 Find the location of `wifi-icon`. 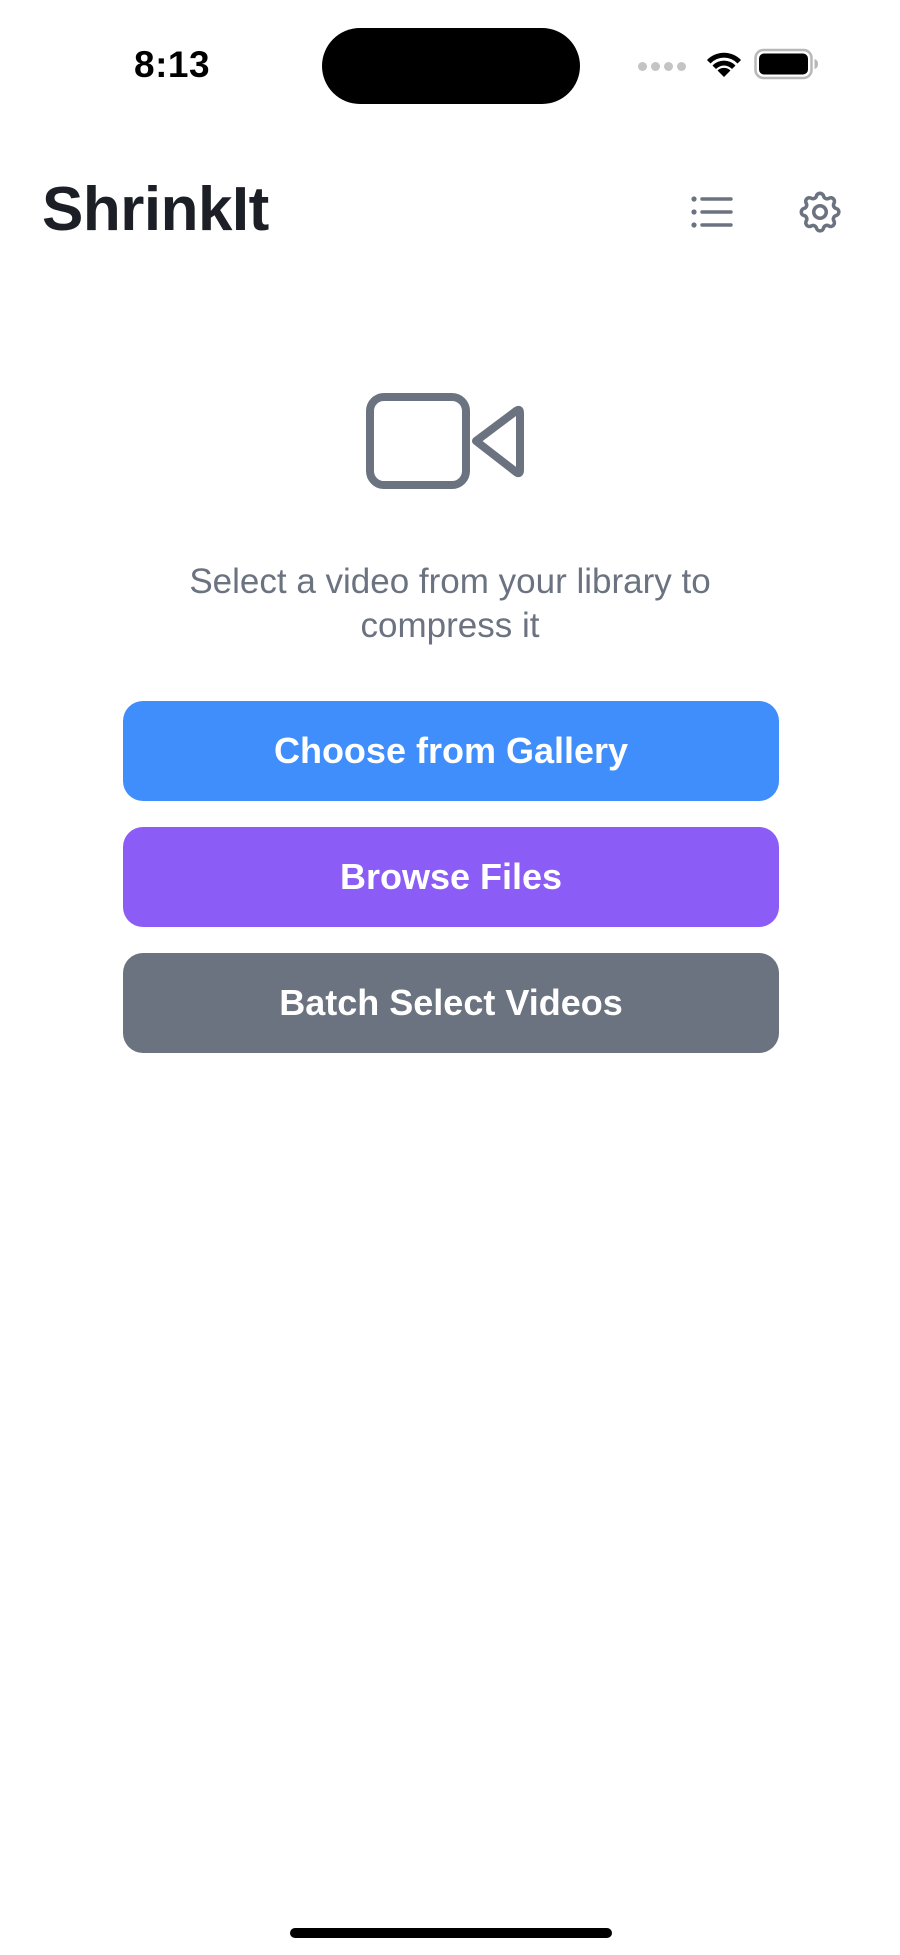

wifi-icon is located at coordinates (724, 66).